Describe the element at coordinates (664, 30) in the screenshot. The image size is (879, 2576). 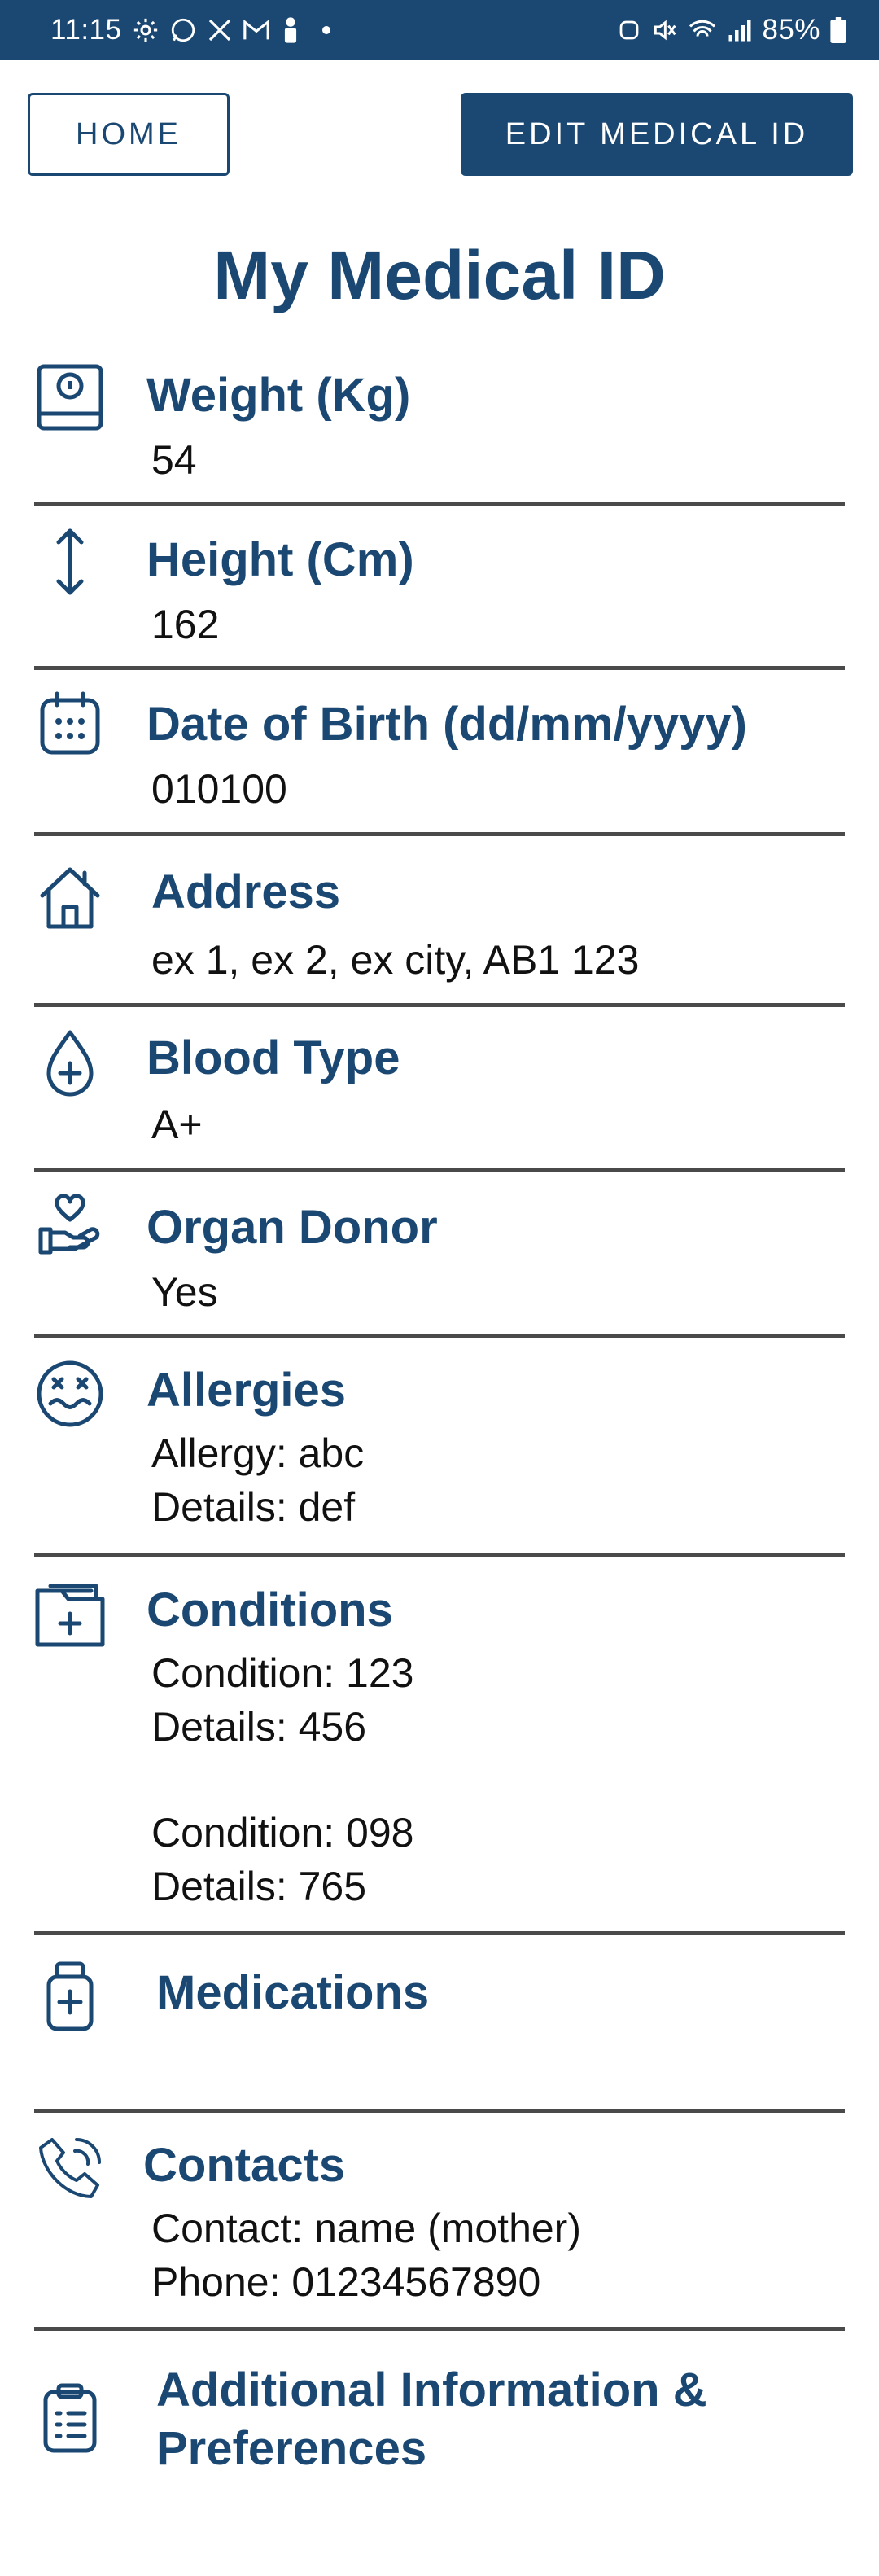
I see `mute-icon` at that location.